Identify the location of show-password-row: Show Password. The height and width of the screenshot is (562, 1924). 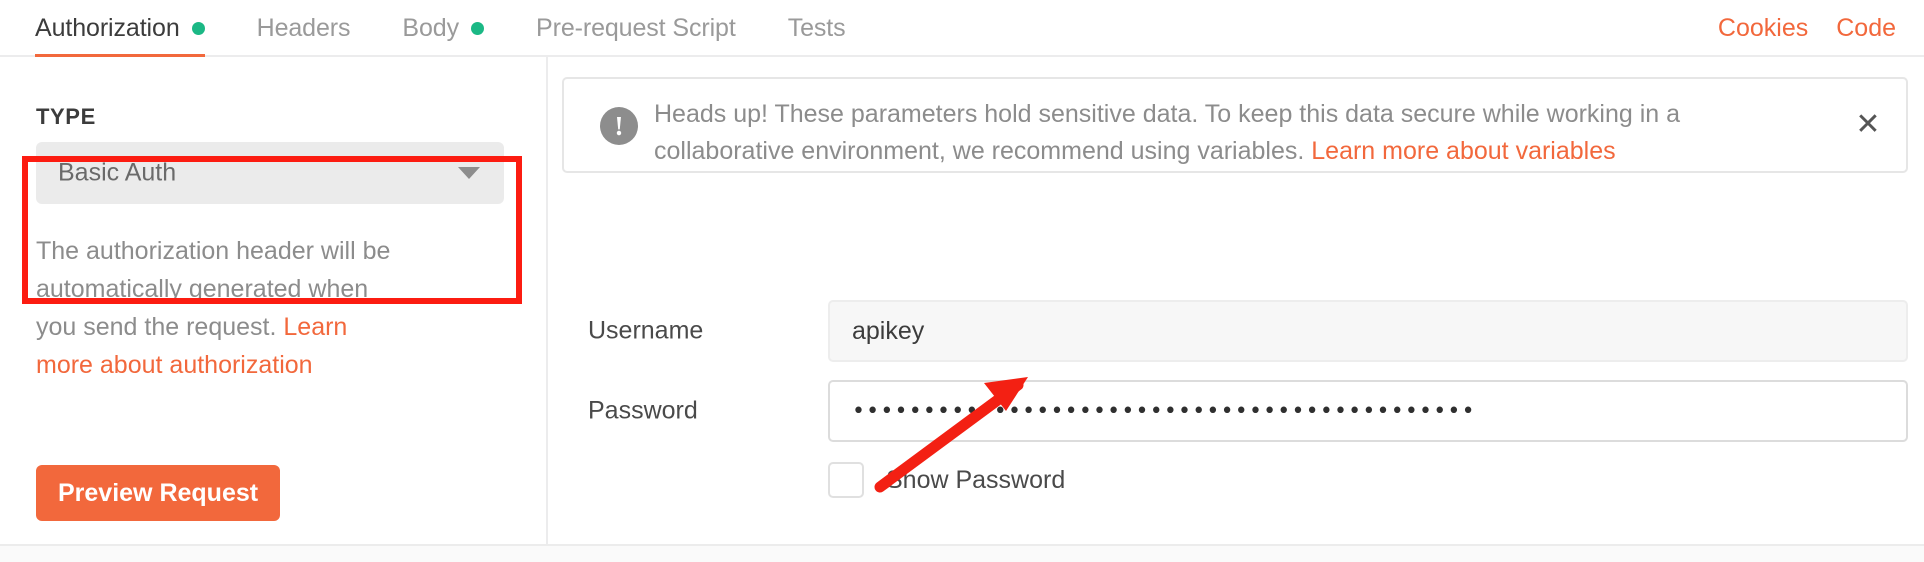
(946, 480).